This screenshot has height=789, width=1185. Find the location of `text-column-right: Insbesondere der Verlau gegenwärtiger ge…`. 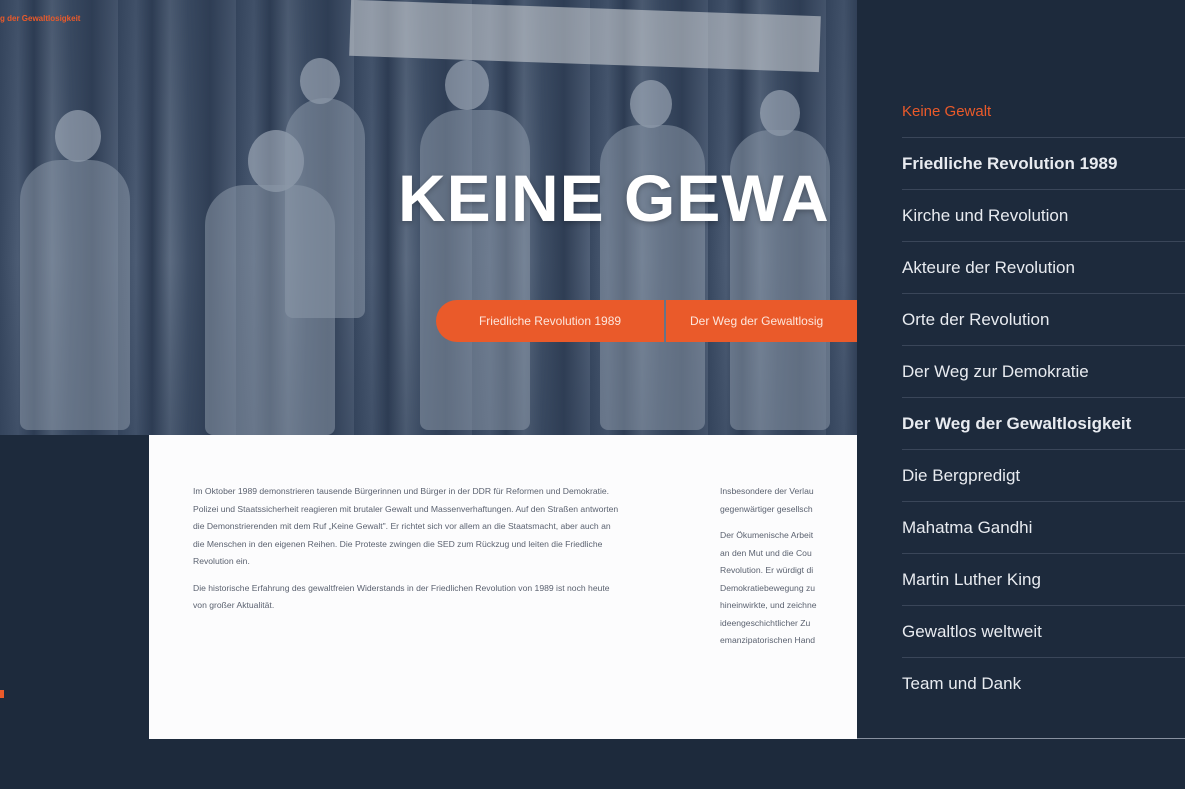

text-column-right: Insbesondere der Verlau gegenwärtiger ge… is located at coordinates (790, 566).